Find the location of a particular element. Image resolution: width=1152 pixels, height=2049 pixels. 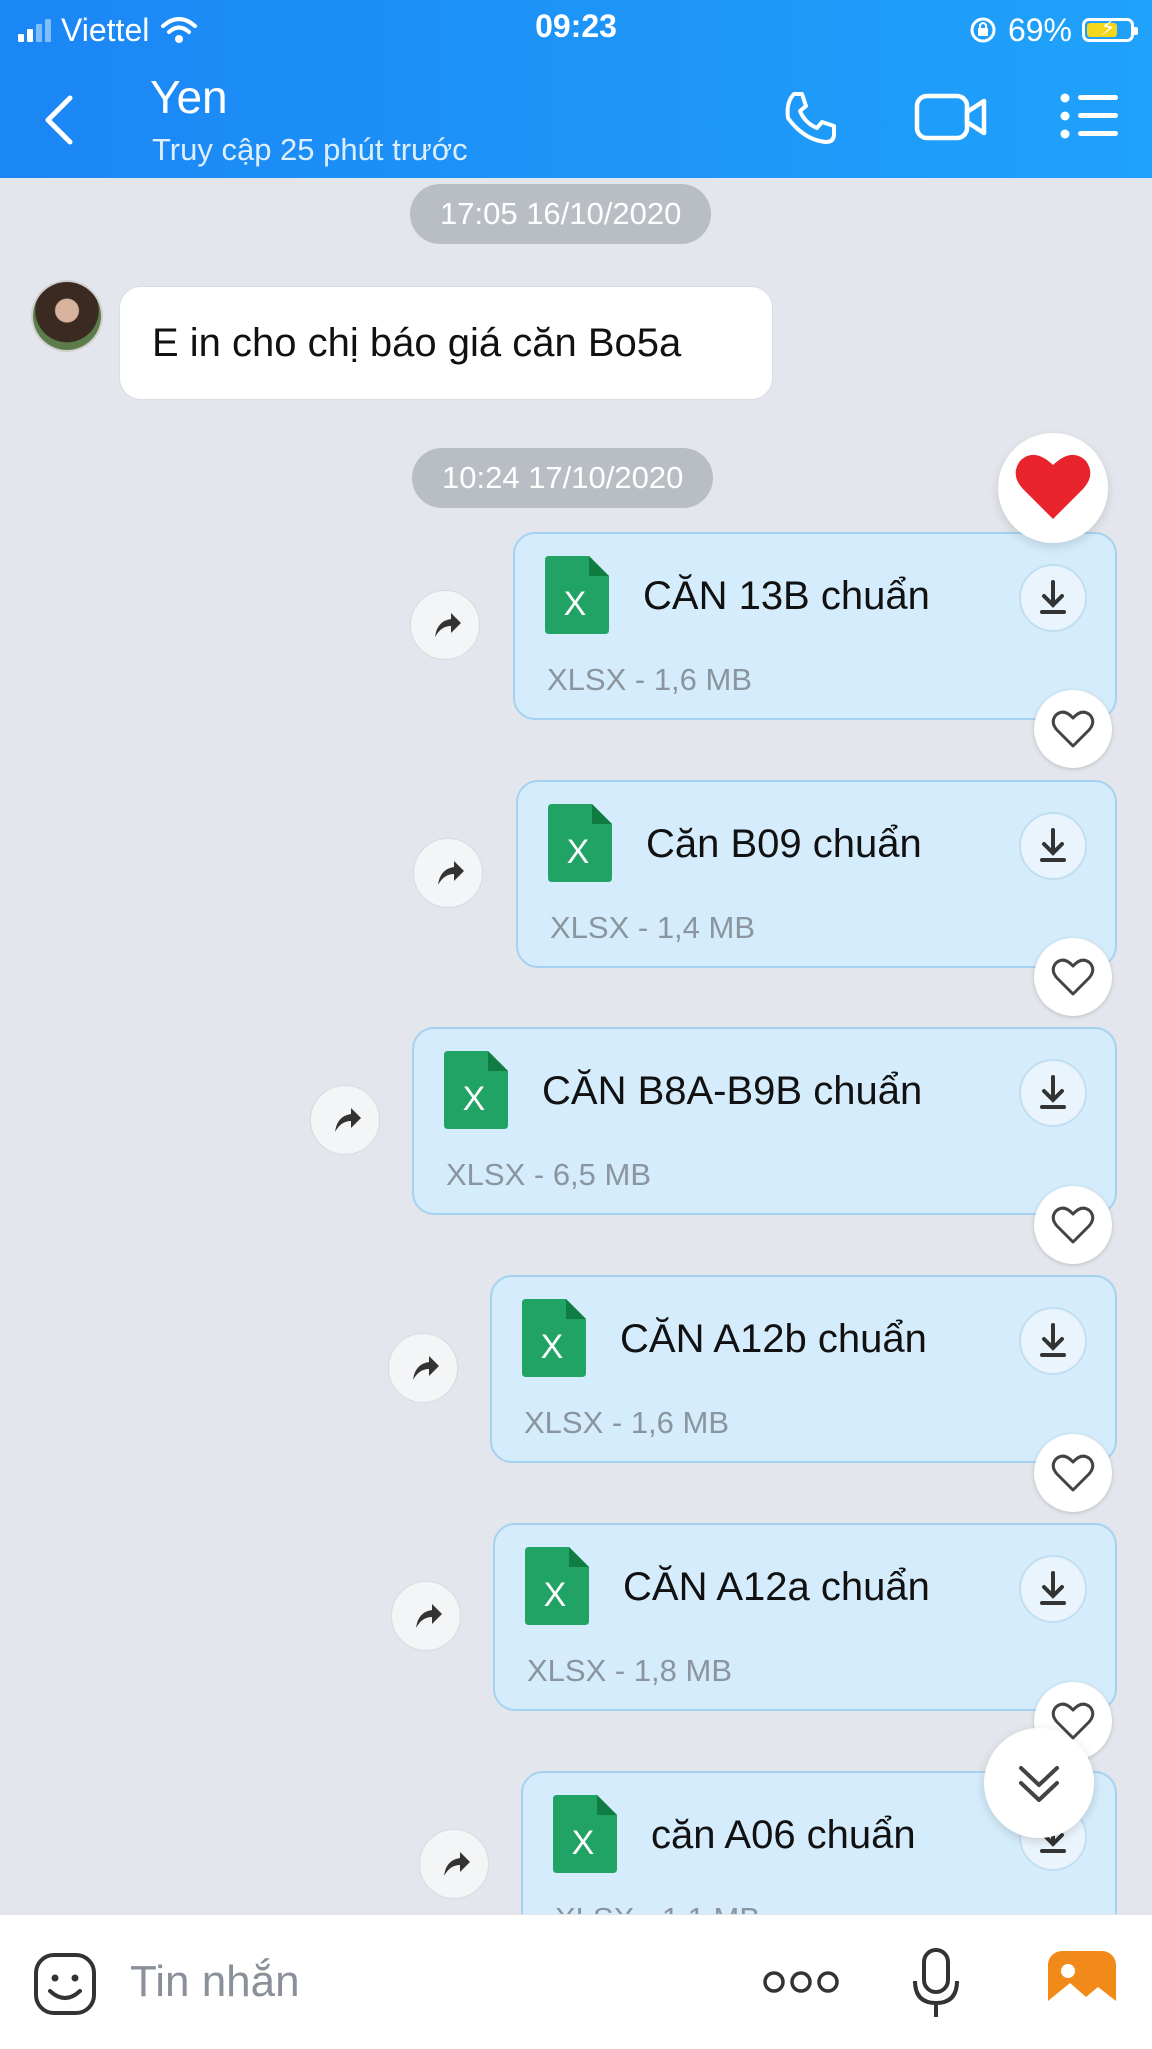

call-button is located at coordinates (810, 120).